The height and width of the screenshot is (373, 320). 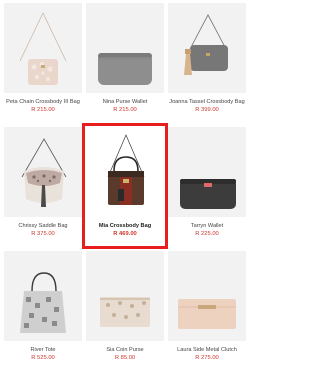 What do you see at coordinates (207, 314) in the screenshot?
I see `clutch-icon` at bounding box center [207, 314].